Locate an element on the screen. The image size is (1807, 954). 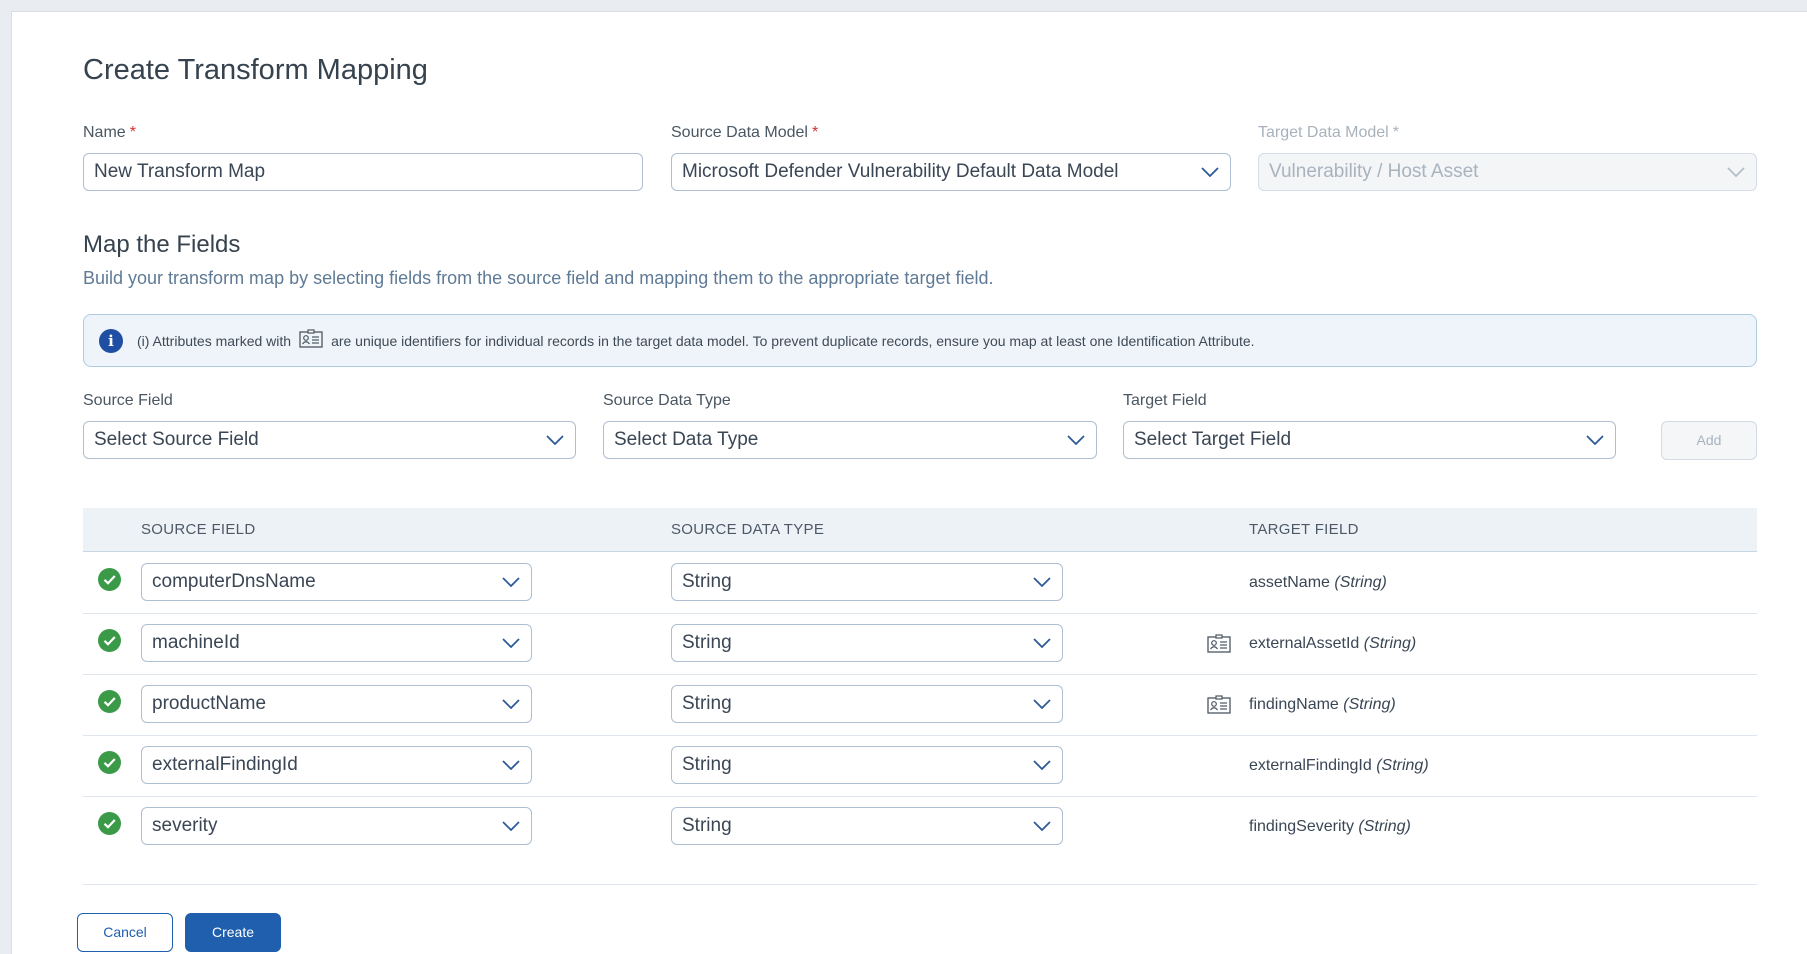
info-text-start: (i) Attributes marked with is located at coordinates (214, 341).